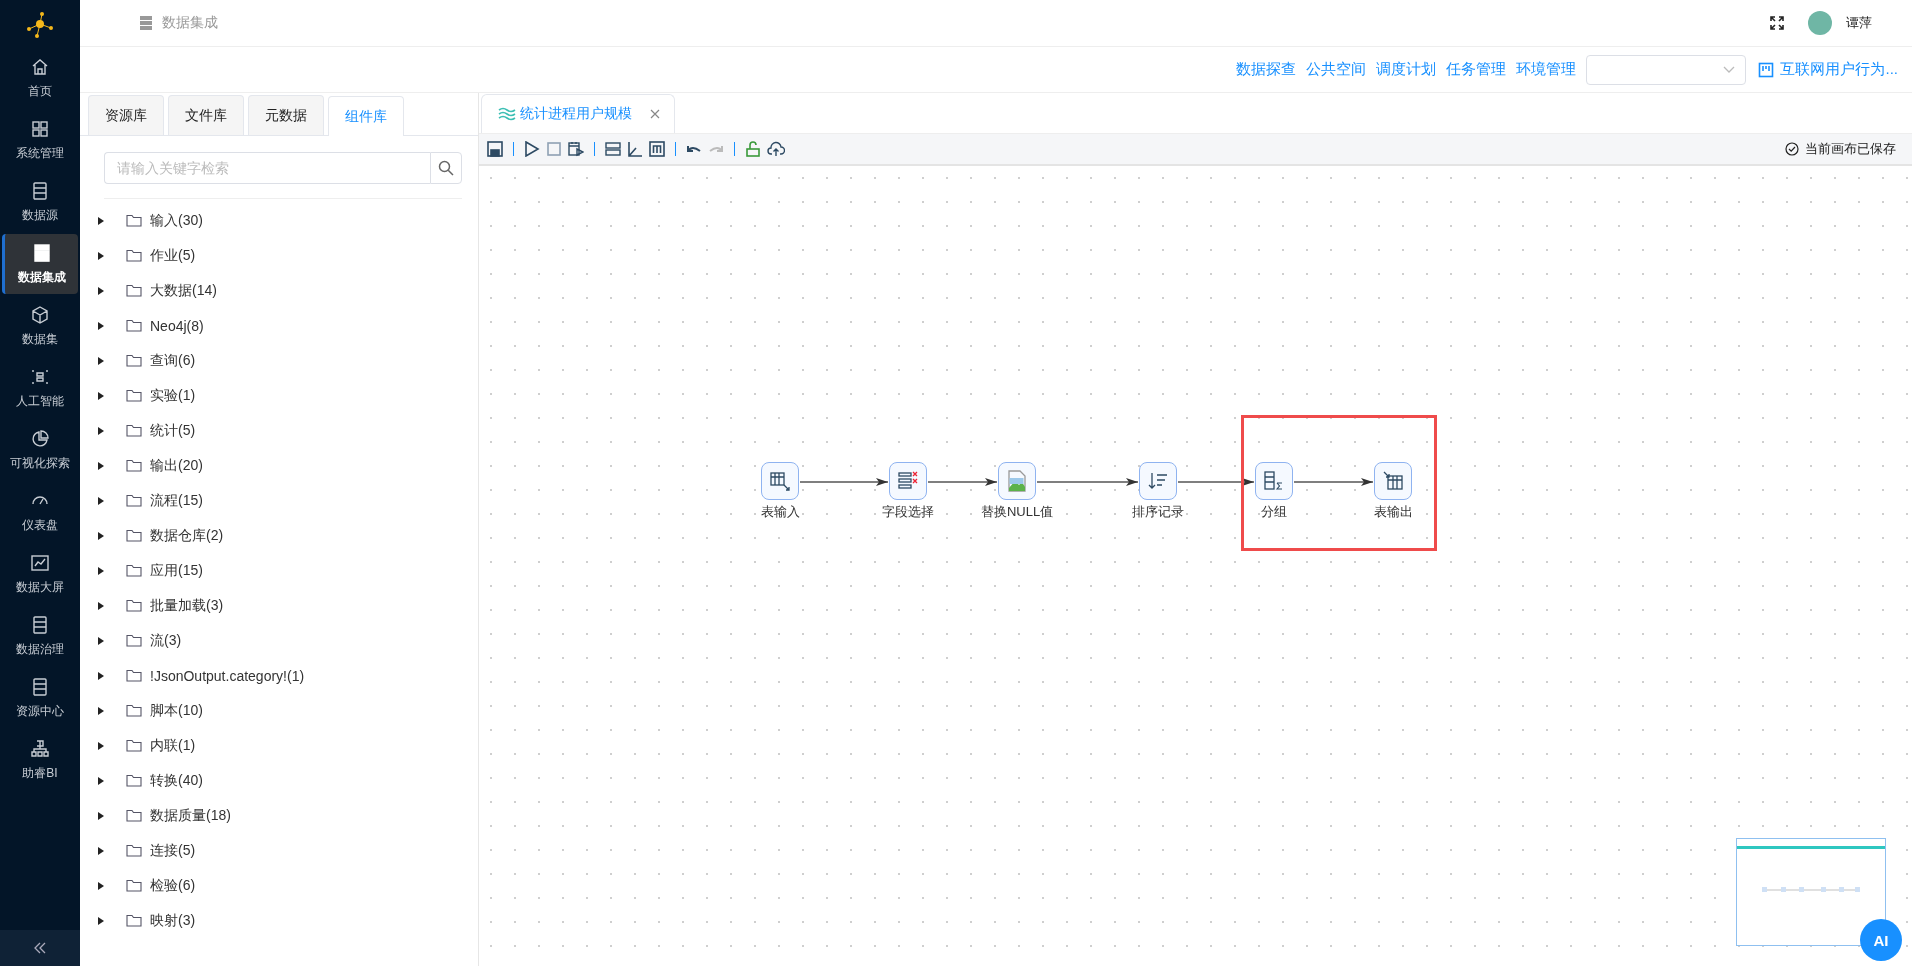 The height and width of the screenshot is (966, 1912). Describe the element at coordinates (173, 255) in the screenshot. I see `tree-item: 作业(5)` at that location.